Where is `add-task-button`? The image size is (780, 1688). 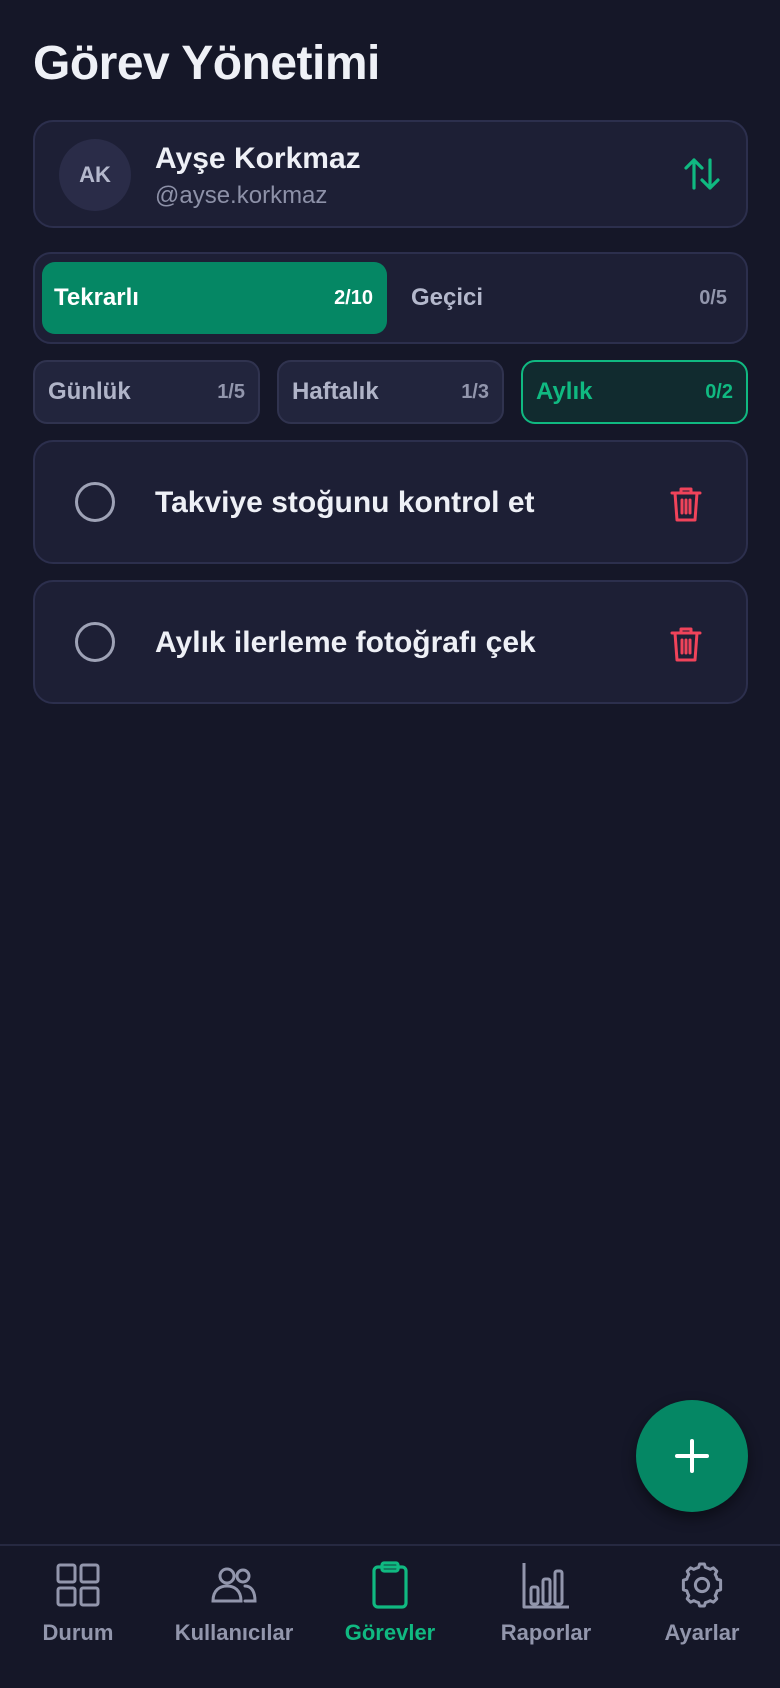
add-task-button is located at coordinates (692, 1456).